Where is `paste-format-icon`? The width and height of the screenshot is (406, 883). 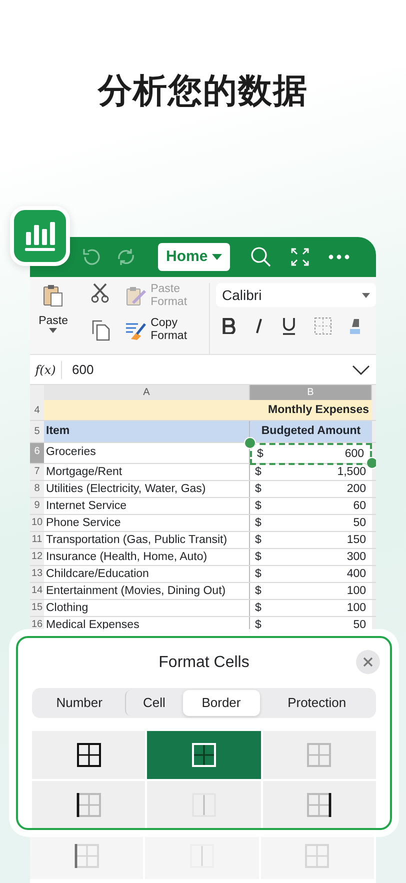 paste-format-icon is located at coordinates (135, 296).